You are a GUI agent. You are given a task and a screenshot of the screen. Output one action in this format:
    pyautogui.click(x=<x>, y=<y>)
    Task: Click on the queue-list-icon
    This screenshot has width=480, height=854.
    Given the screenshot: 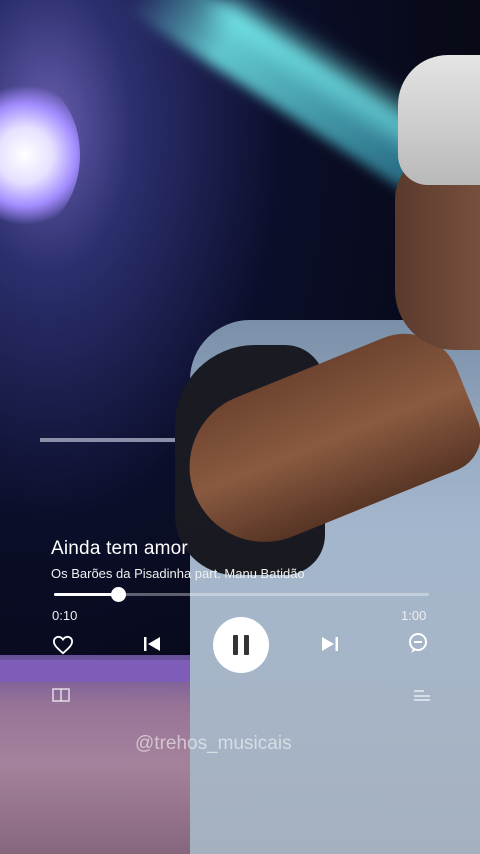 What is the action you would take?
    pyautogui.click(x=422, y=695)
    